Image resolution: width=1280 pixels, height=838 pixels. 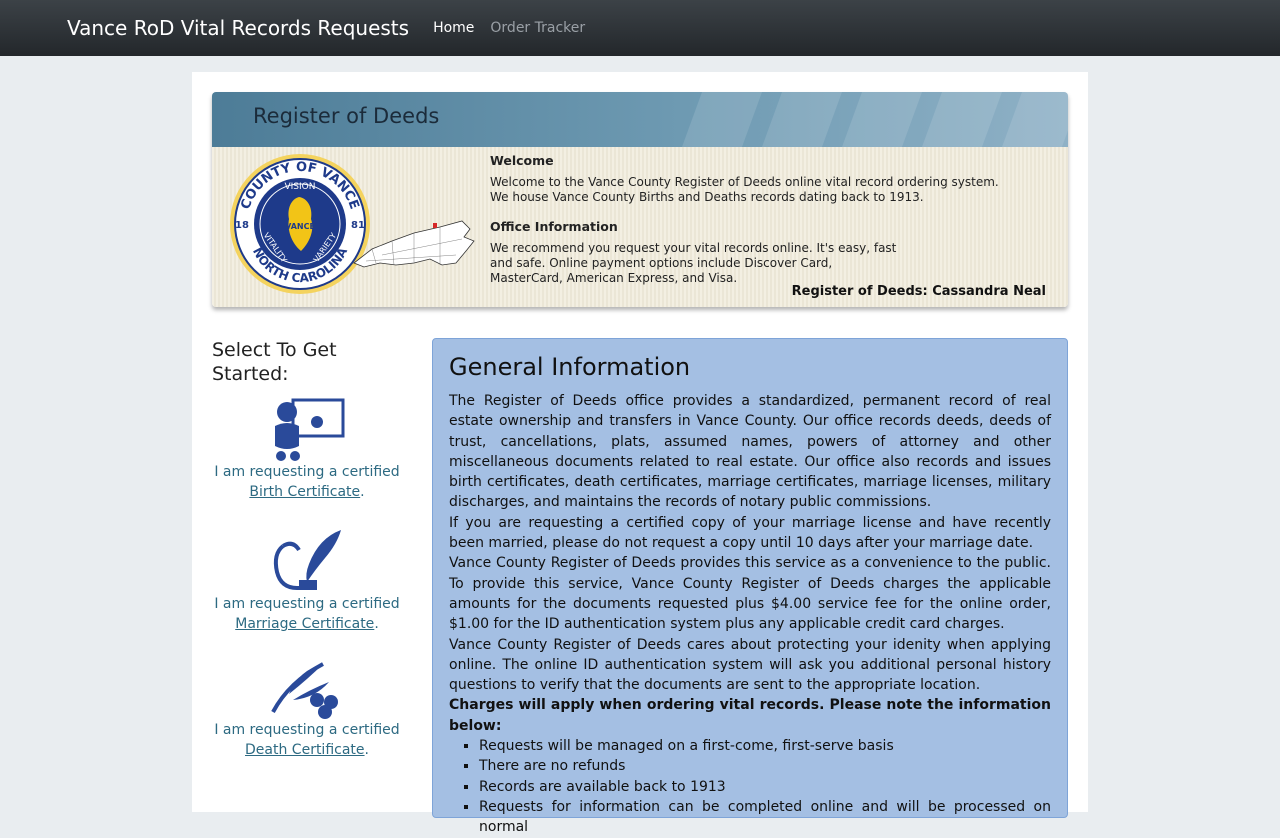 What do you see at coordinates (453, 28) in the screenshot?
I see `nav-home: Home` at bounding box center [453, 28].